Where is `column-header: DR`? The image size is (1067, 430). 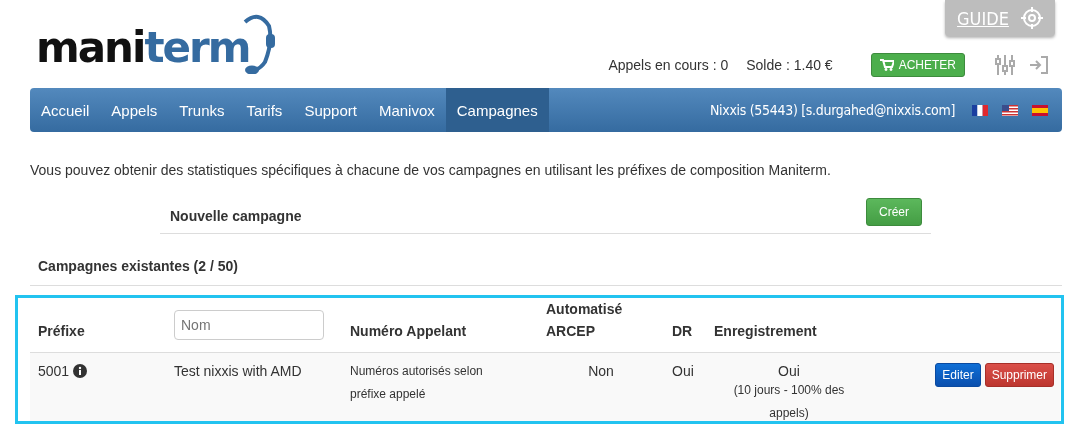 column-header: DR is located at coordinates (682, 331).